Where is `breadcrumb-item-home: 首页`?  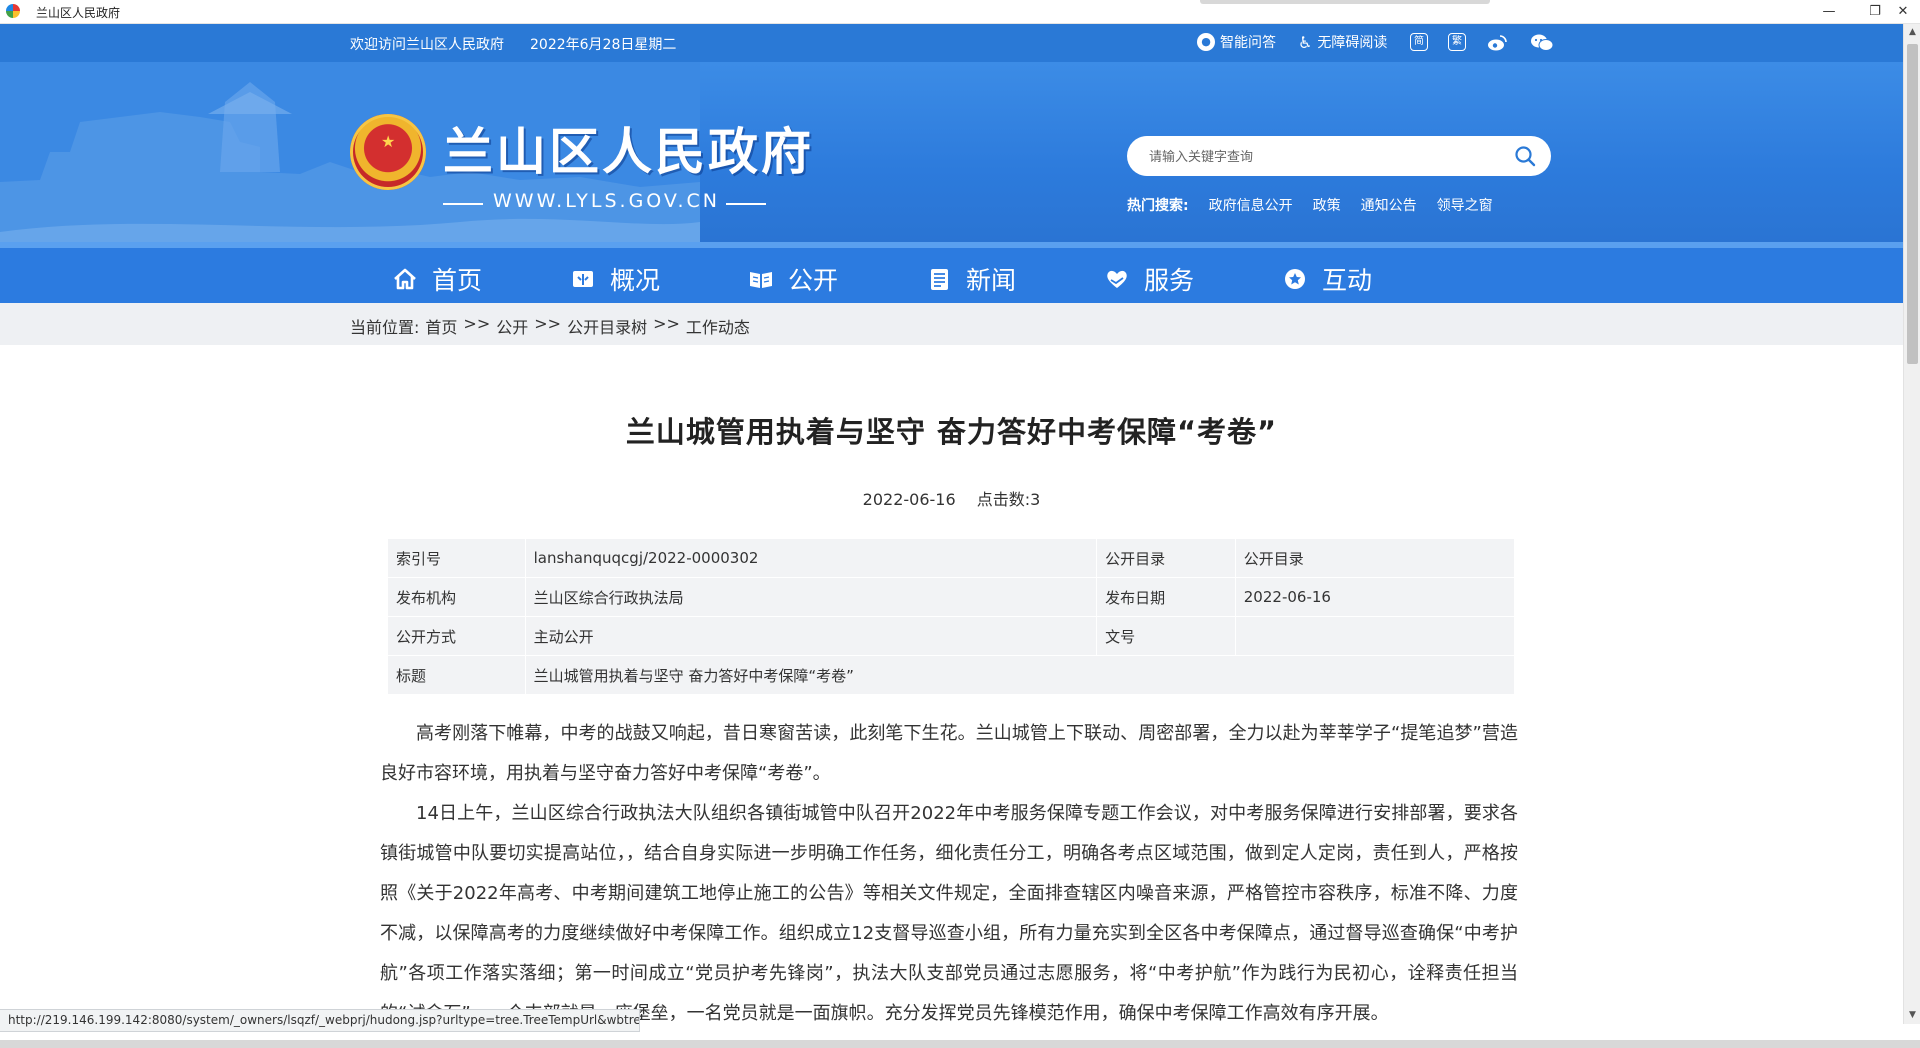
breadcrumb-item-home: 首页 is located at coordinates (441, 326).